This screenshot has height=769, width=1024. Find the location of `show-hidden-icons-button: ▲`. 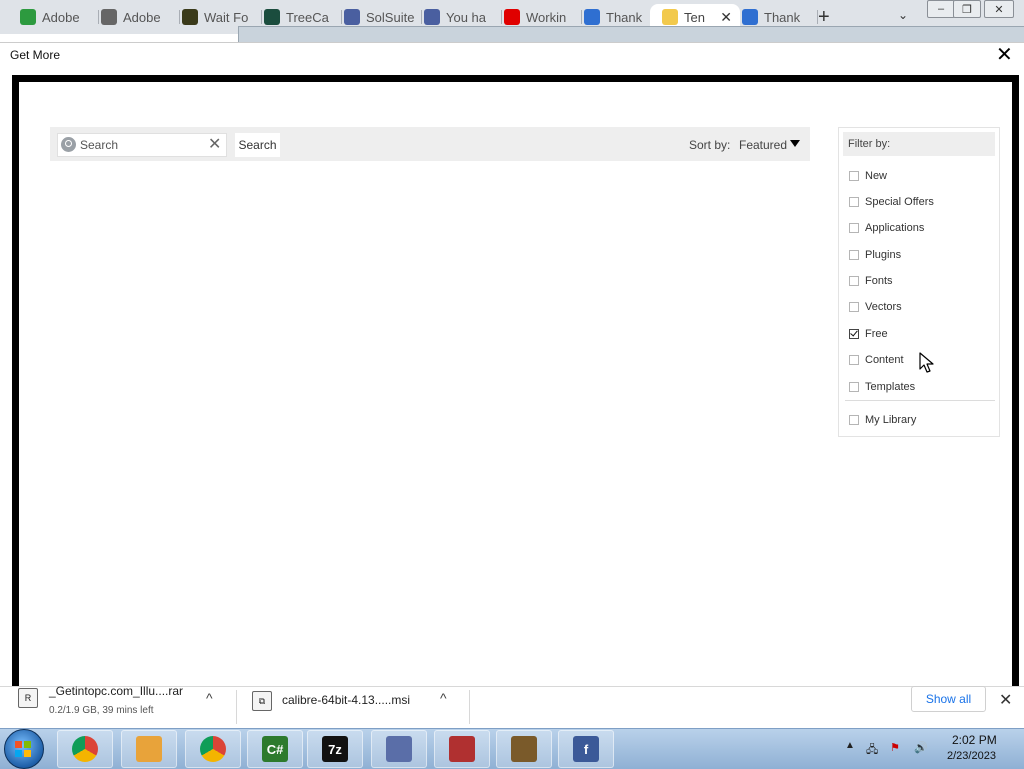

show-hidden-icons-button: ▲ is located at coordinates (850, 745).